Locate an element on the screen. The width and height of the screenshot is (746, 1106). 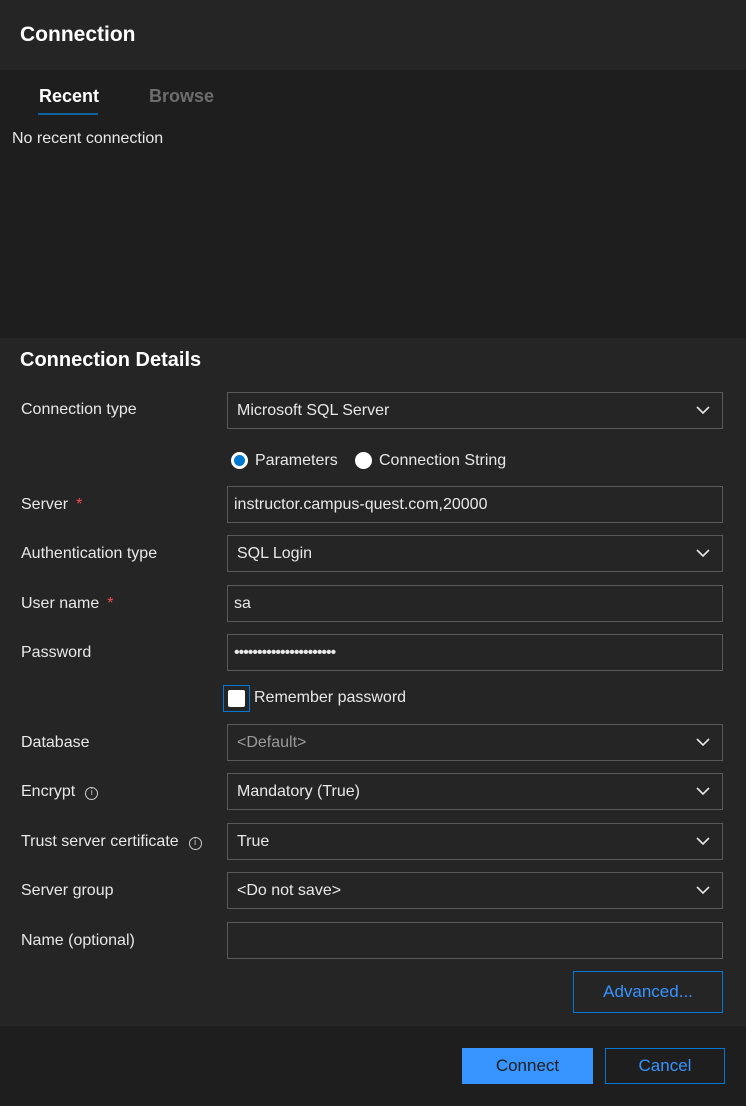
parameters-radio-label: Parameters is located at coordinates (296, 461).